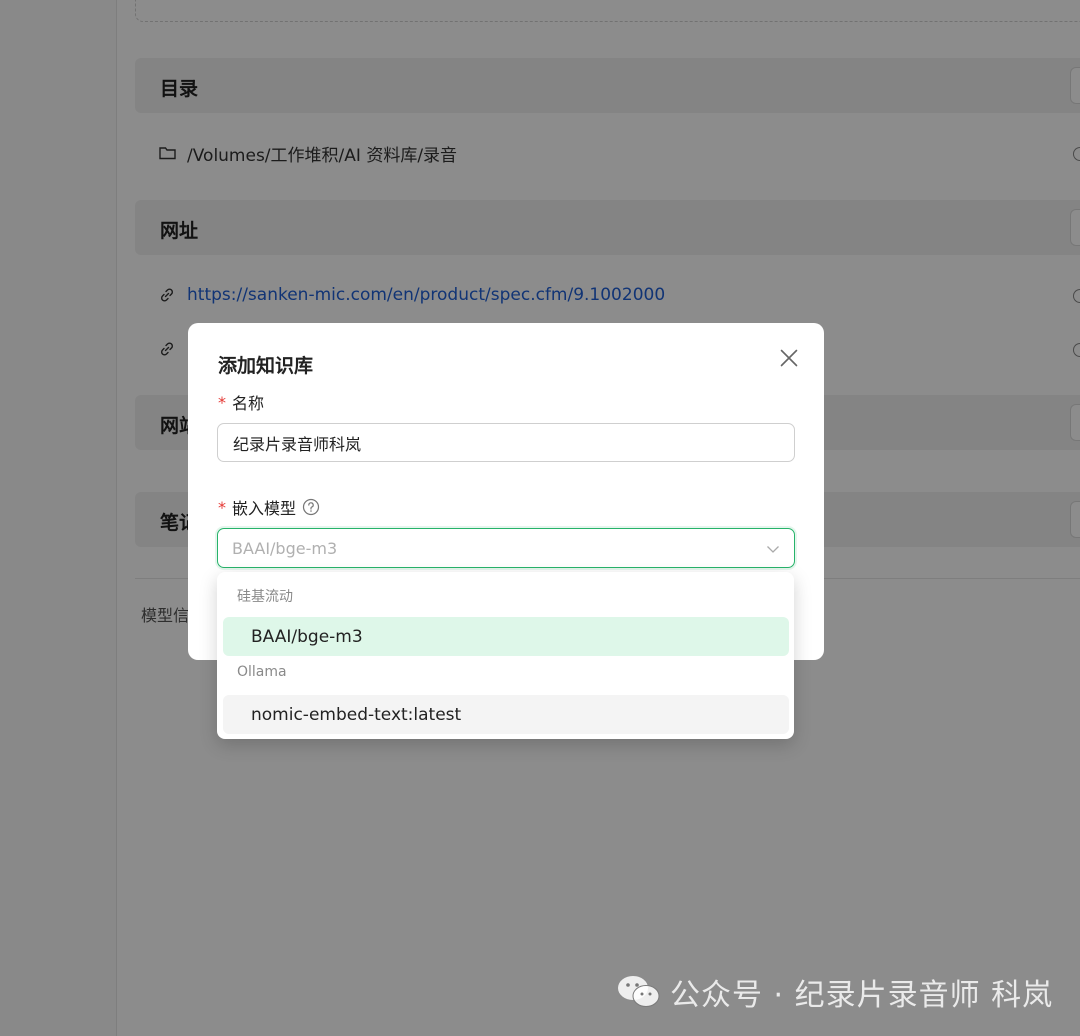 The width and height of the screenshot is (1080, 1036). Describe the element at coordinates (862, 995) in the screenshot. I see `watermark-text: 公众号 · 纪录片录音师 科岚` at that location.